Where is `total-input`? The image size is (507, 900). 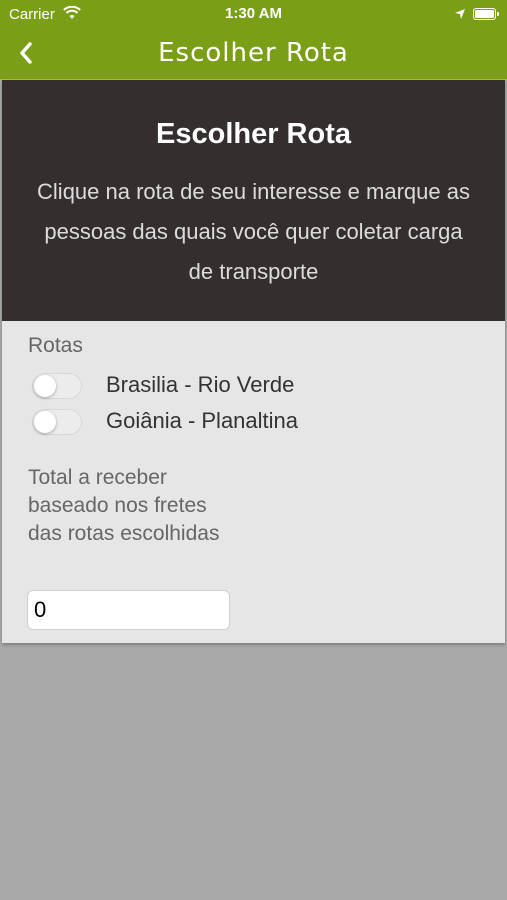
total-input is located at coordinates (128, 610).